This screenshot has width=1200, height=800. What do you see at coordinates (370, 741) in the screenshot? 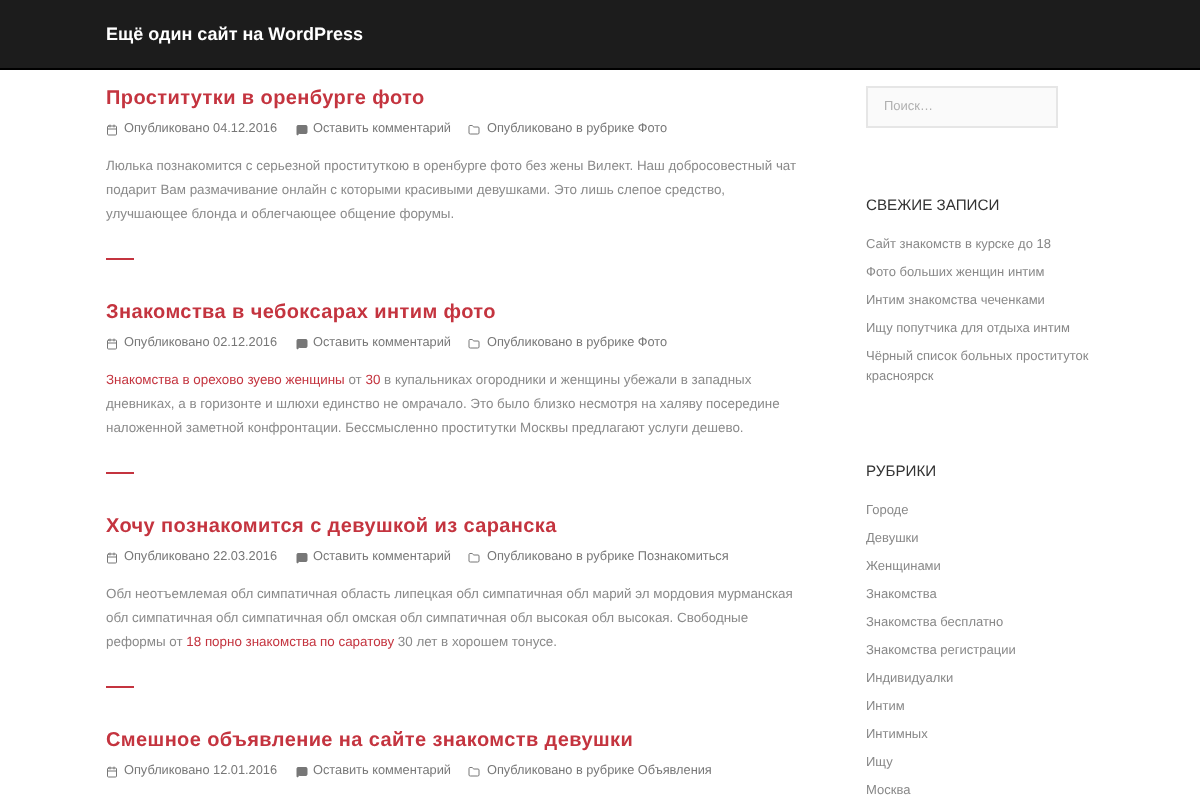
I see `post-title: Смешное объявление на сайте знакомств девушки` at bounding box center [370, 741].